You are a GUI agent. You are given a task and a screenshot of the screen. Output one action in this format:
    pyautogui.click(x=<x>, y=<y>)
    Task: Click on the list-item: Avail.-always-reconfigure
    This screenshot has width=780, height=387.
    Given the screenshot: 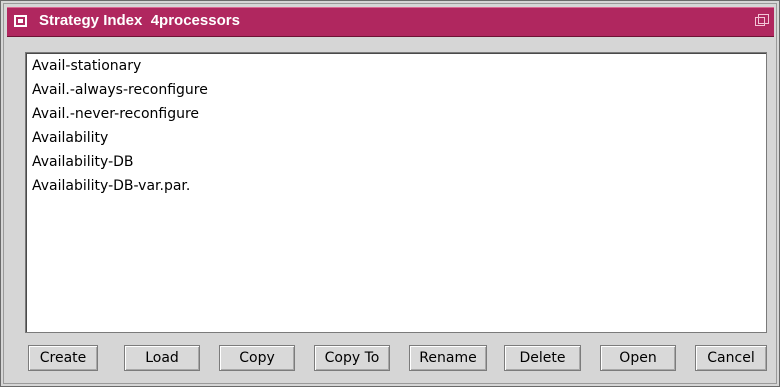 What is the action you would take?
    pyautogui.click(x=120, y=93)
    